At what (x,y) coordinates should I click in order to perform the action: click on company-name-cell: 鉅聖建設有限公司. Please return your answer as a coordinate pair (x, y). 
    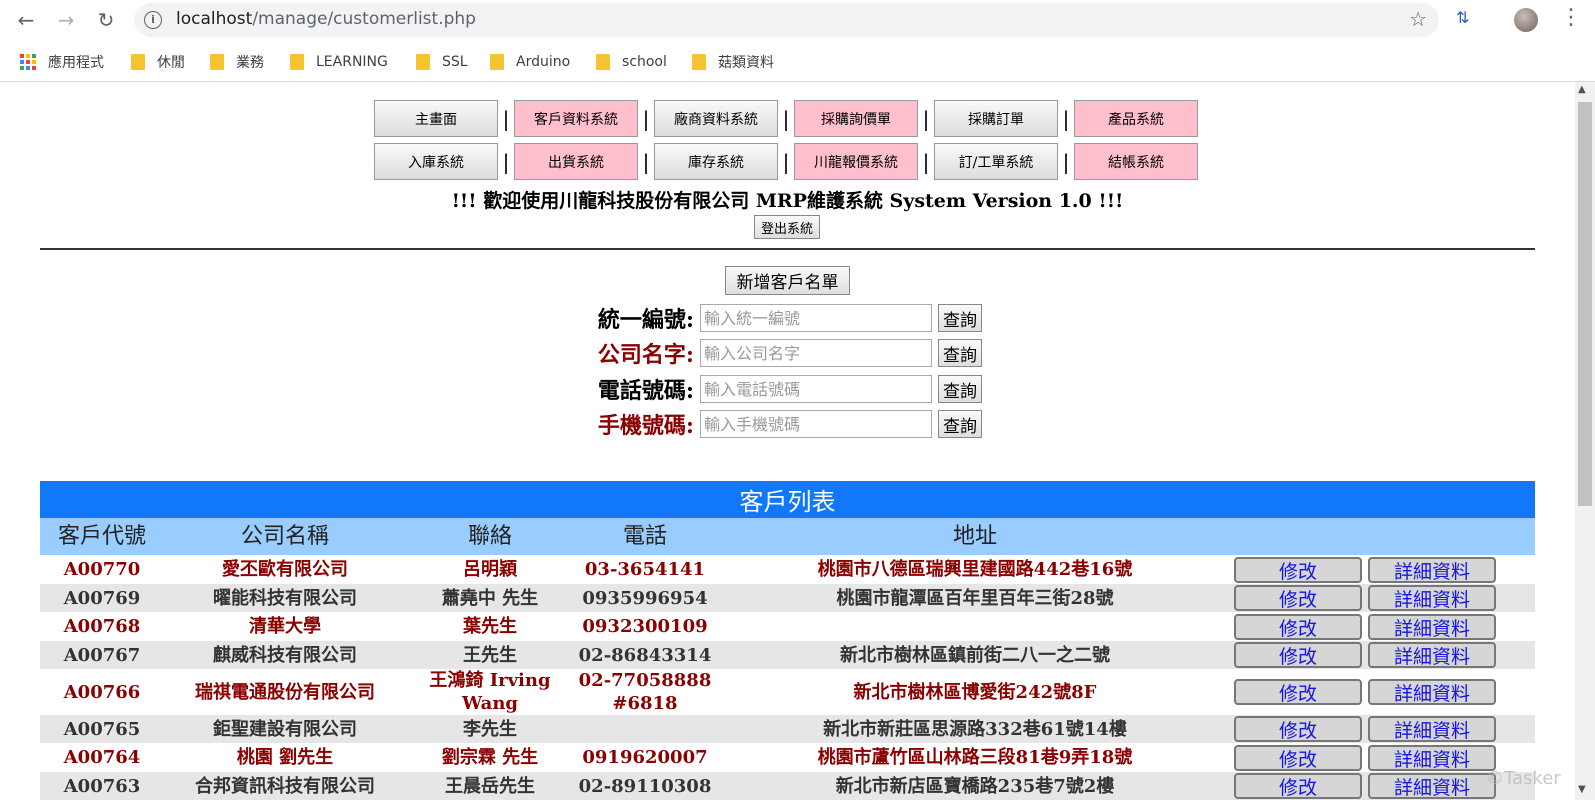
    Looking at the image, I should click on (285, 729).